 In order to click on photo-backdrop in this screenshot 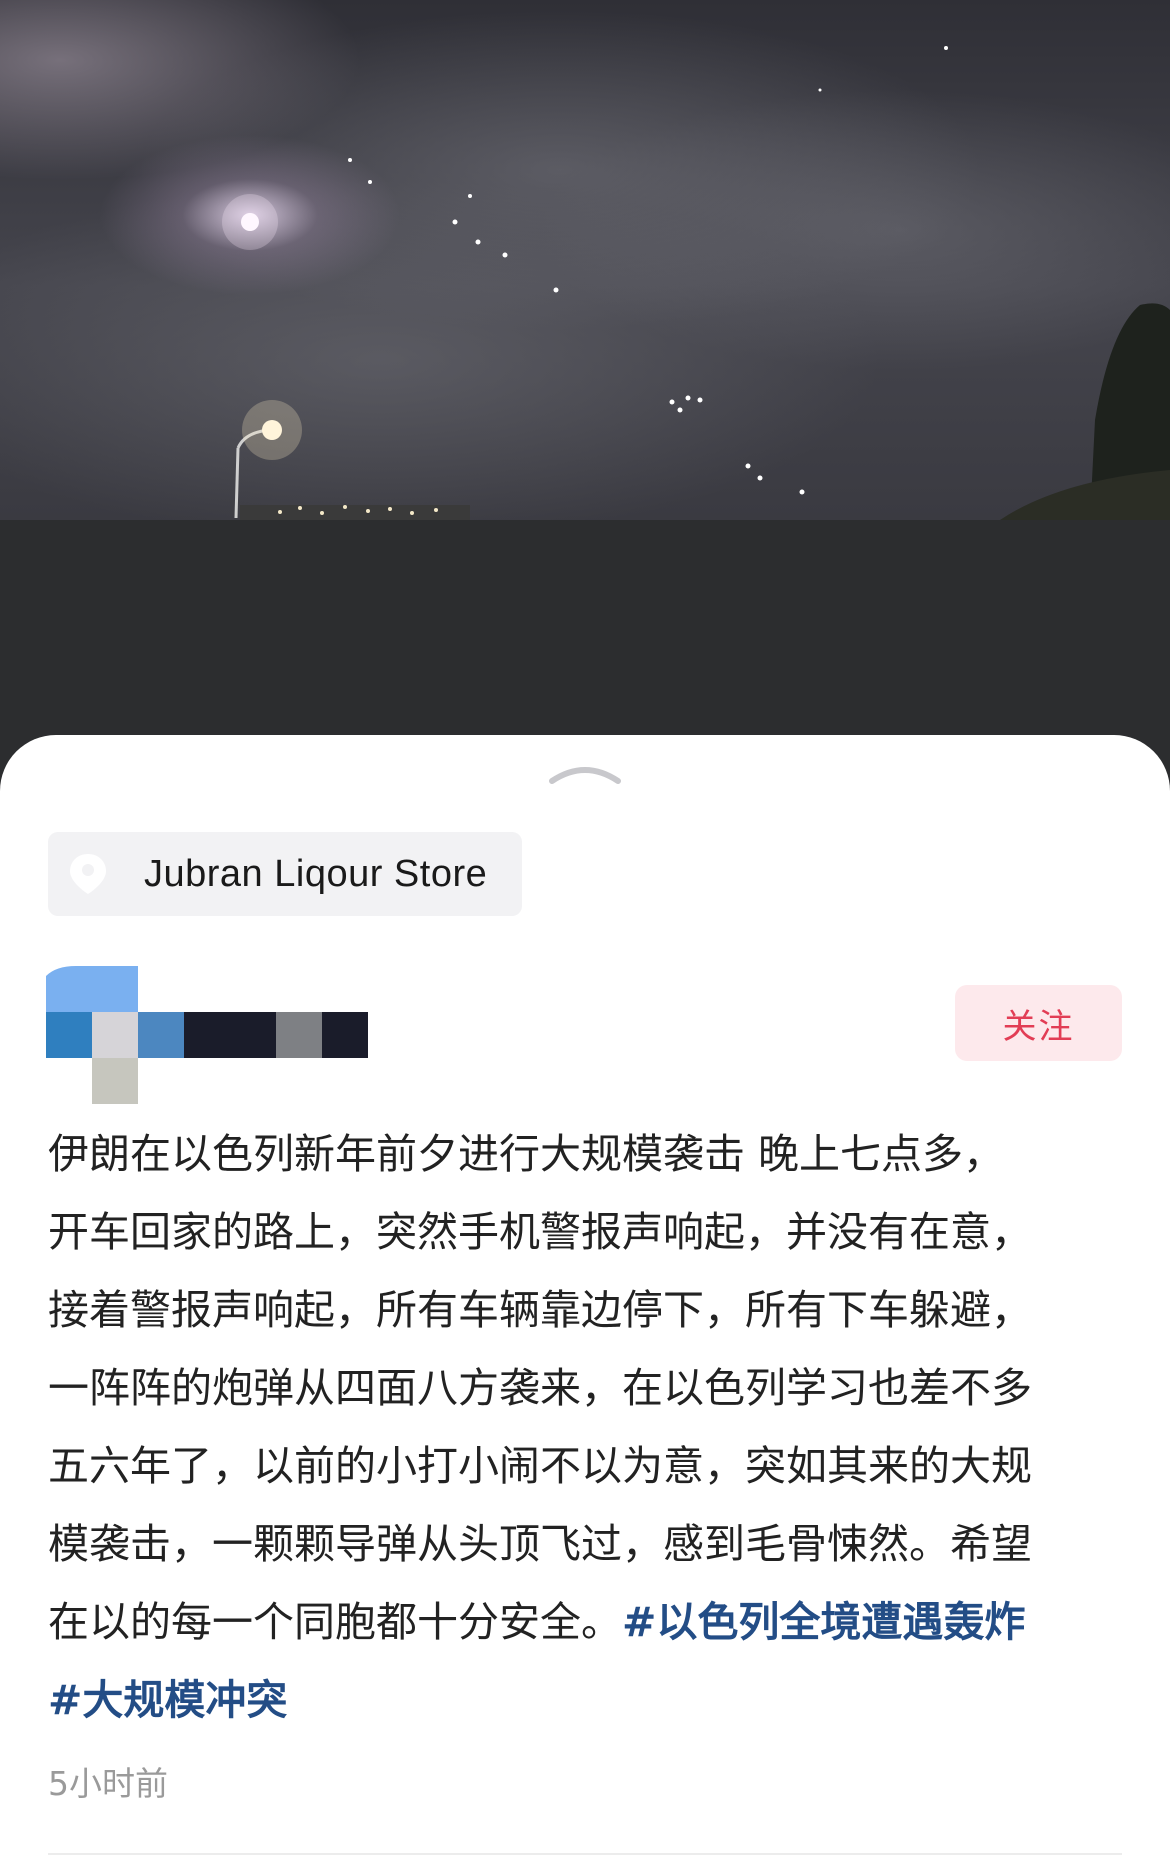, I will do `click(585, 635)`.